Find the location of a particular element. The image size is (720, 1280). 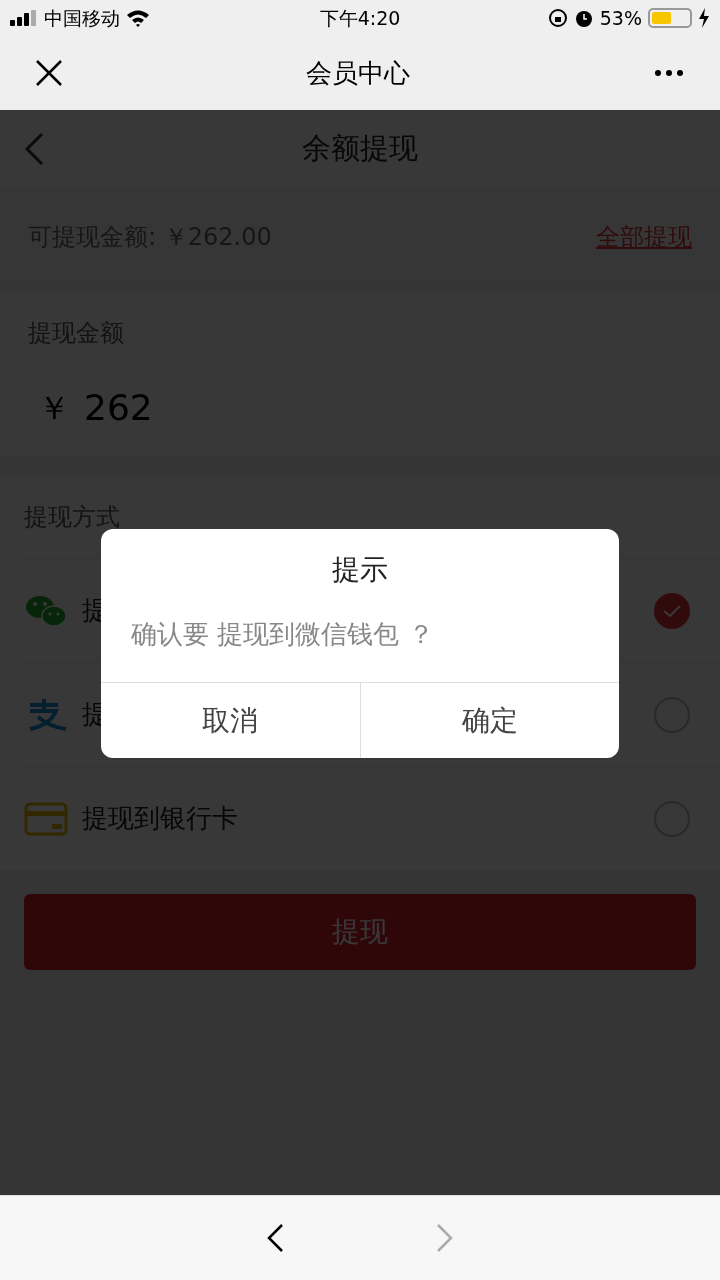

carrier-name: 中国移动 is located at coordinates (82, 18).